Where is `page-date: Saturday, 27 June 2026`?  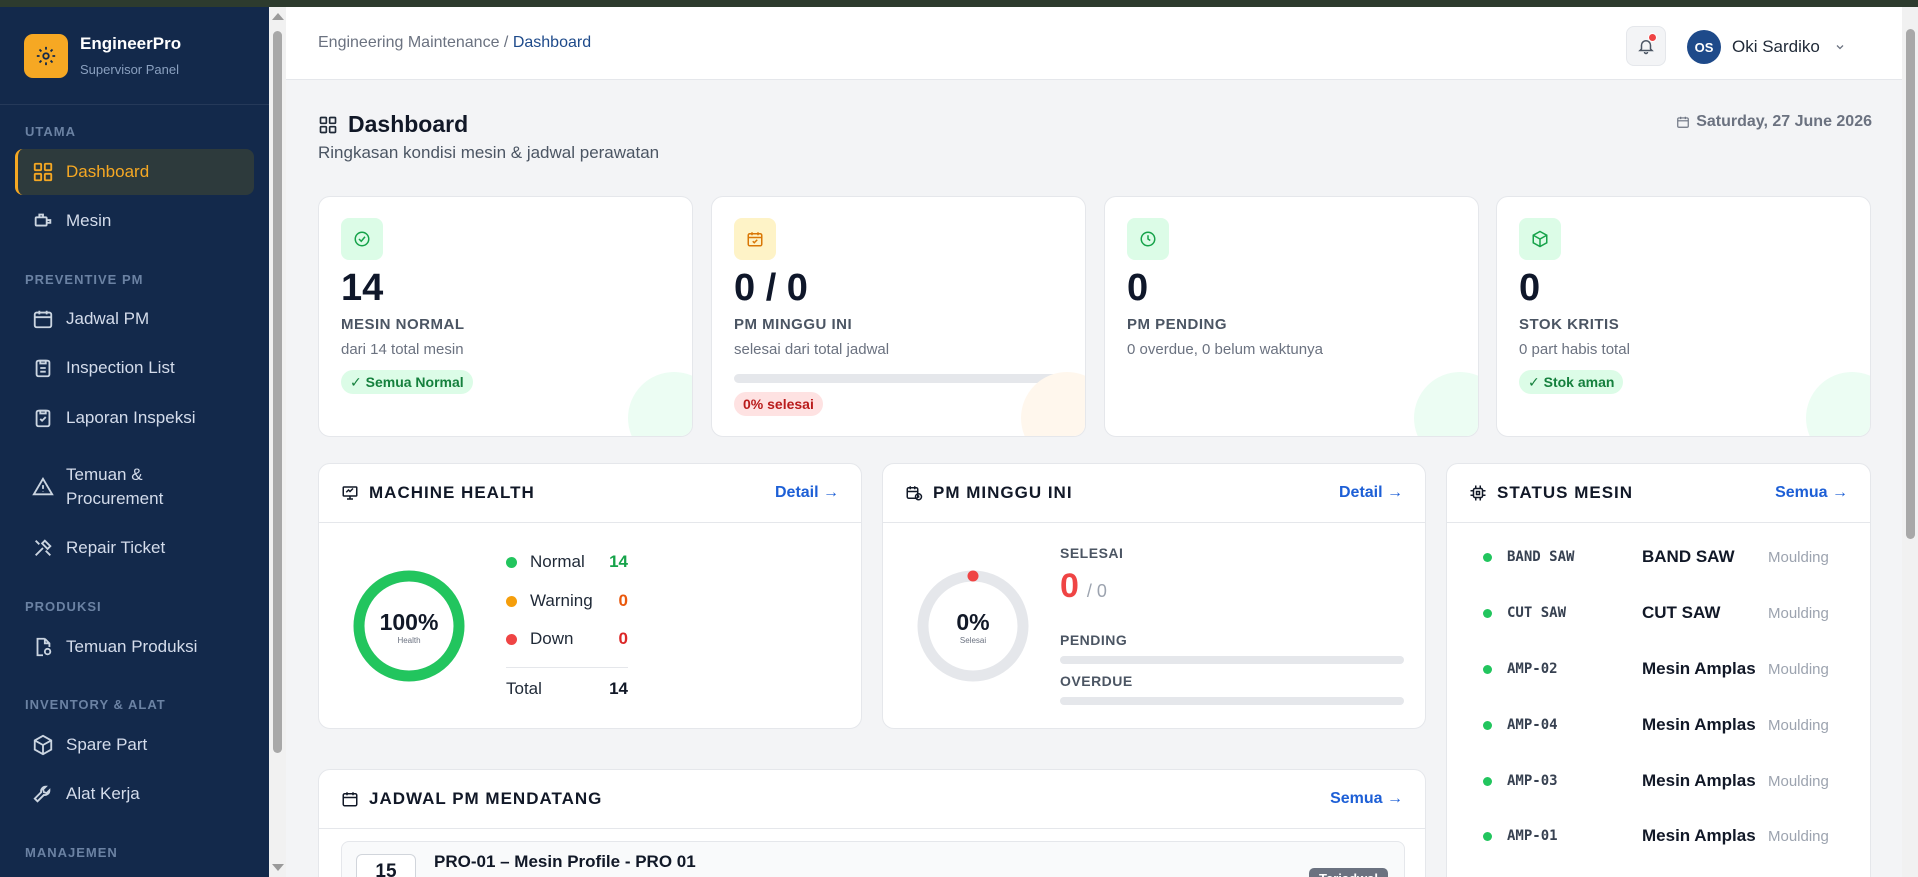 page-date: Saturday, 27 June 2026 is located at coordinates (1774, 122).